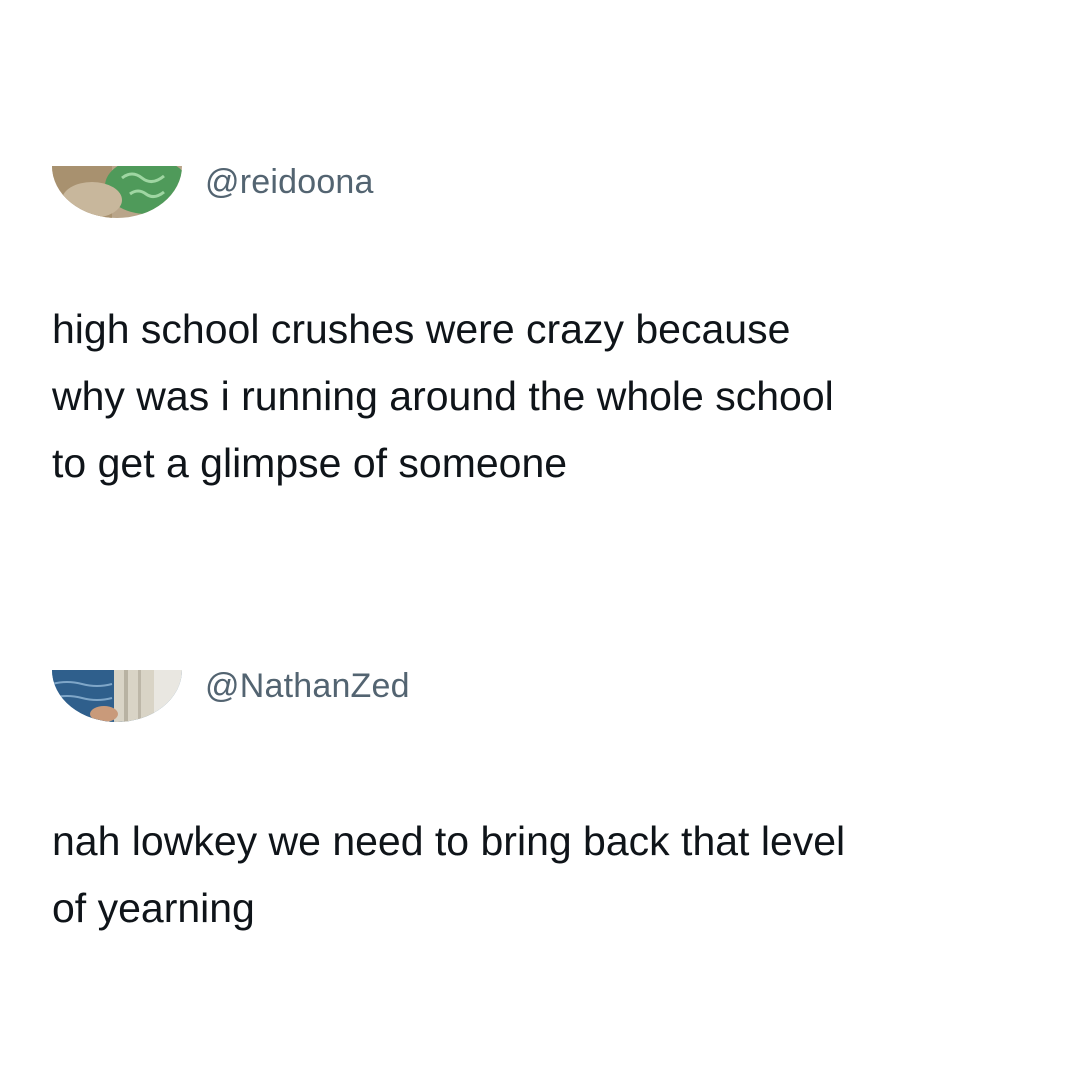  I want to click on tweet-header: @reidoona, so click(547, 192).